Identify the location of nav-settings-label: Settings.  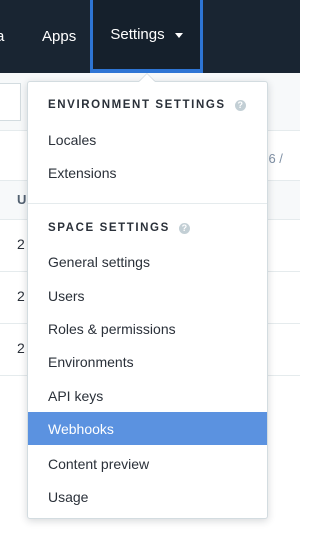
(137, 34).